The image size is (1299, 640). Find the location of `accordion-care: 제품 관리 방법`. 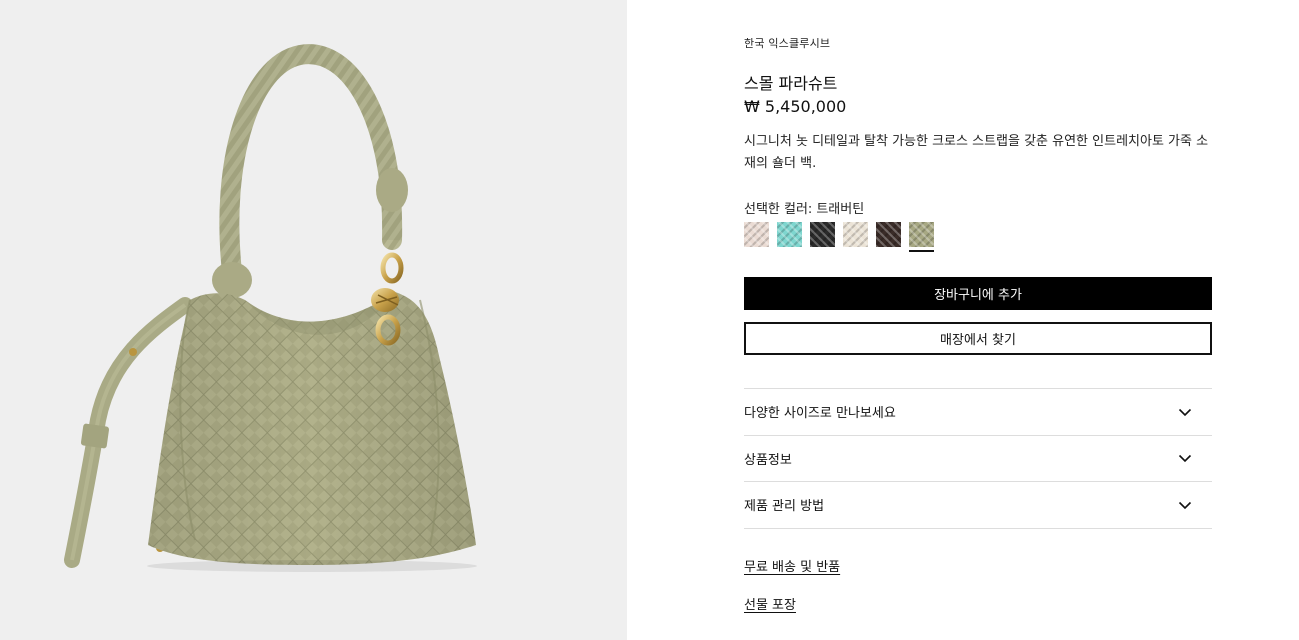

accordion-care: 제품 관리 방법 is located at coordinates (978, 505).